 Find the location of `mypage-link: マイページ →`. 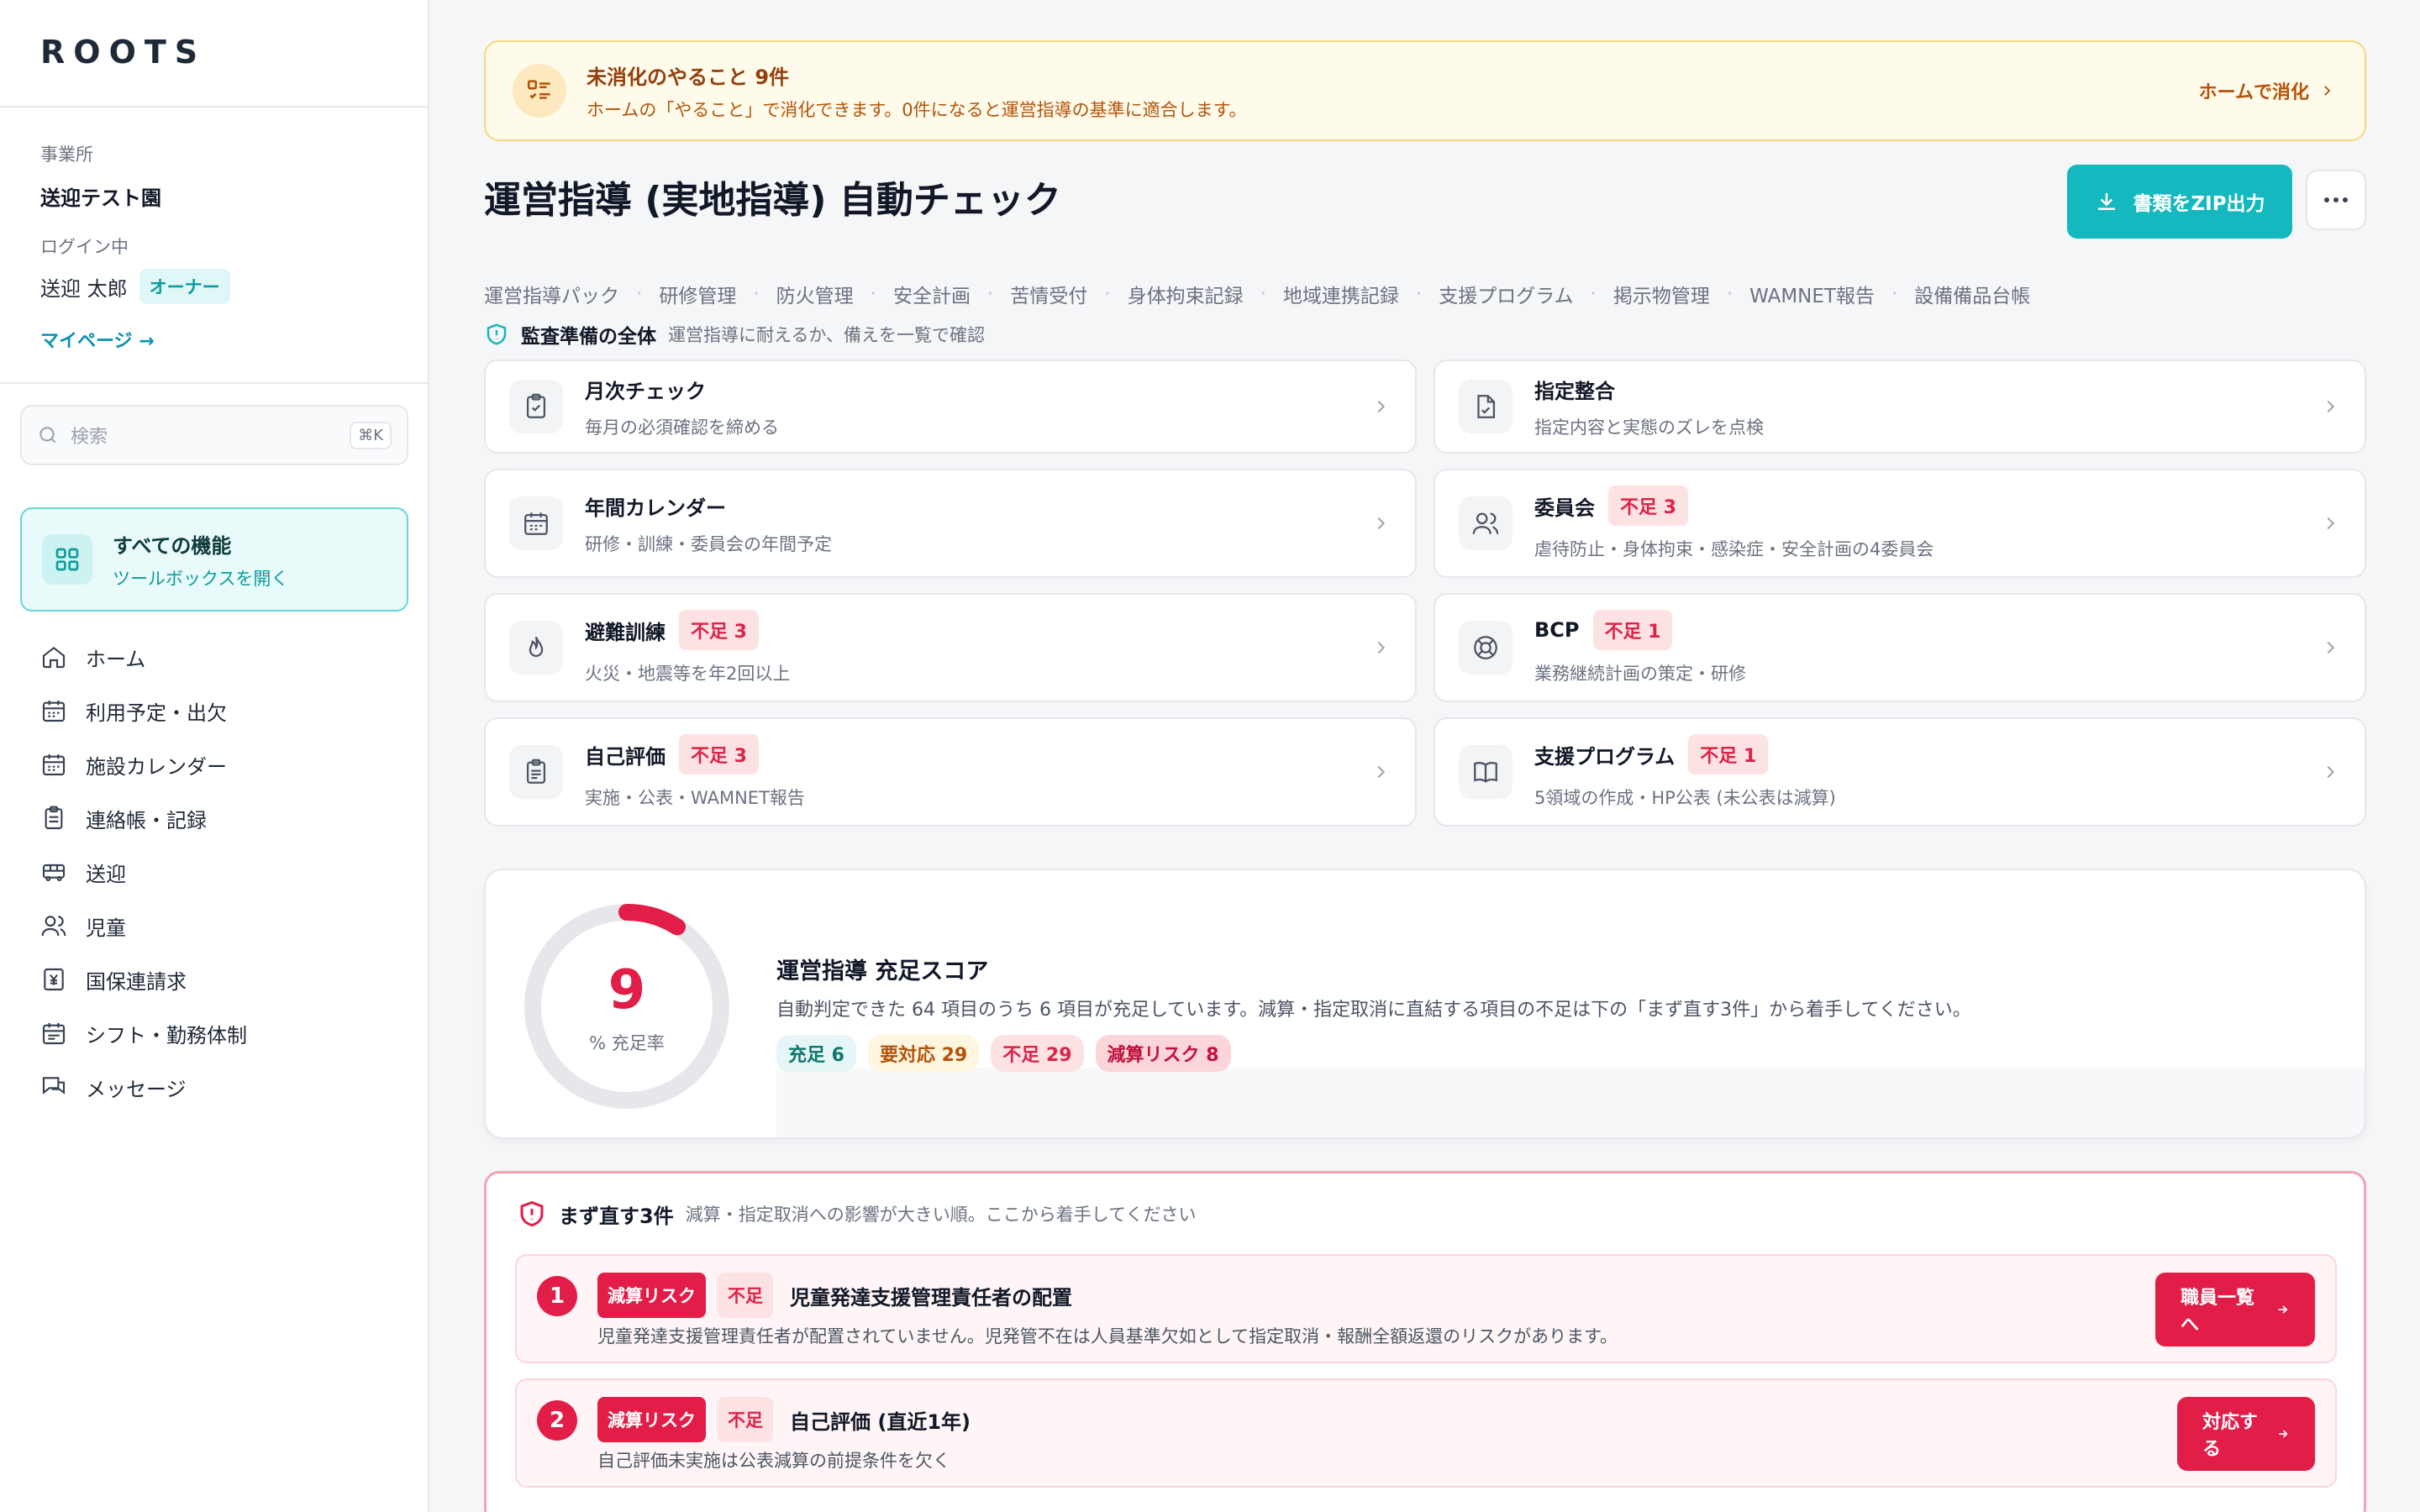

mypage-link: マイページ → is located at coordinates (97, 339).